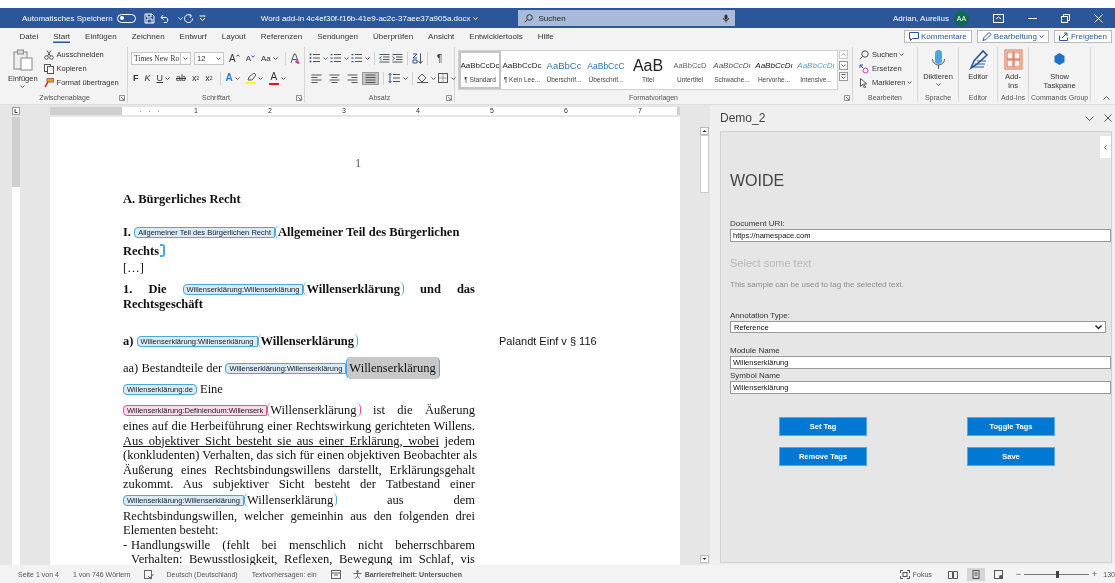  I want to click on scissors-icon, so click(48, 54).